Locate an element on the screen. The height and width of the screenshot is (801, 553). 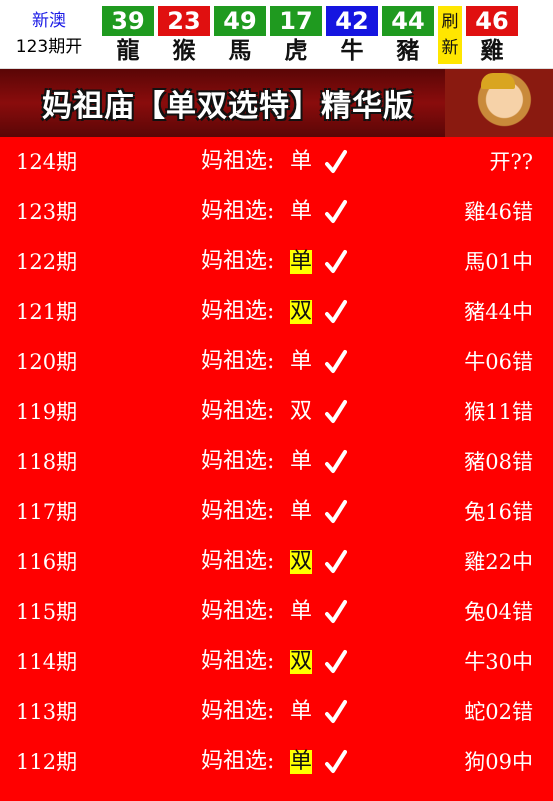
ball-5: 42 牛 is located at coordinates (352, 34).